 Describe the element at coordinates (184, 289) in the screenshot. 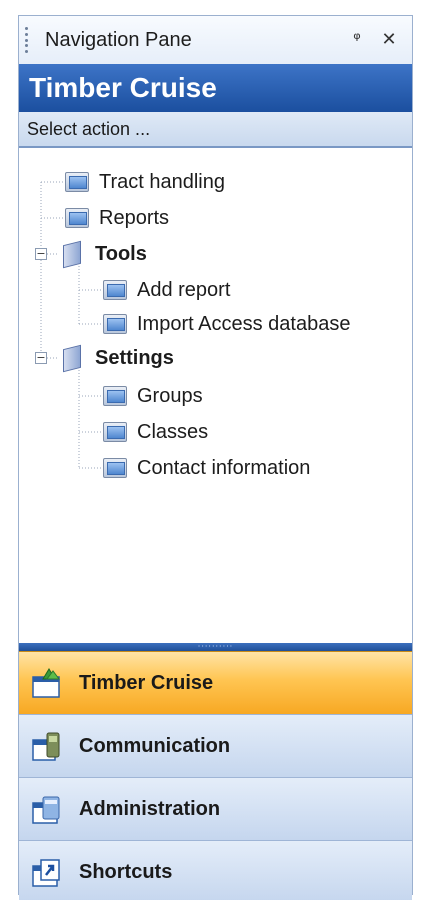

I see `tree-item-label: Add report` at that location.